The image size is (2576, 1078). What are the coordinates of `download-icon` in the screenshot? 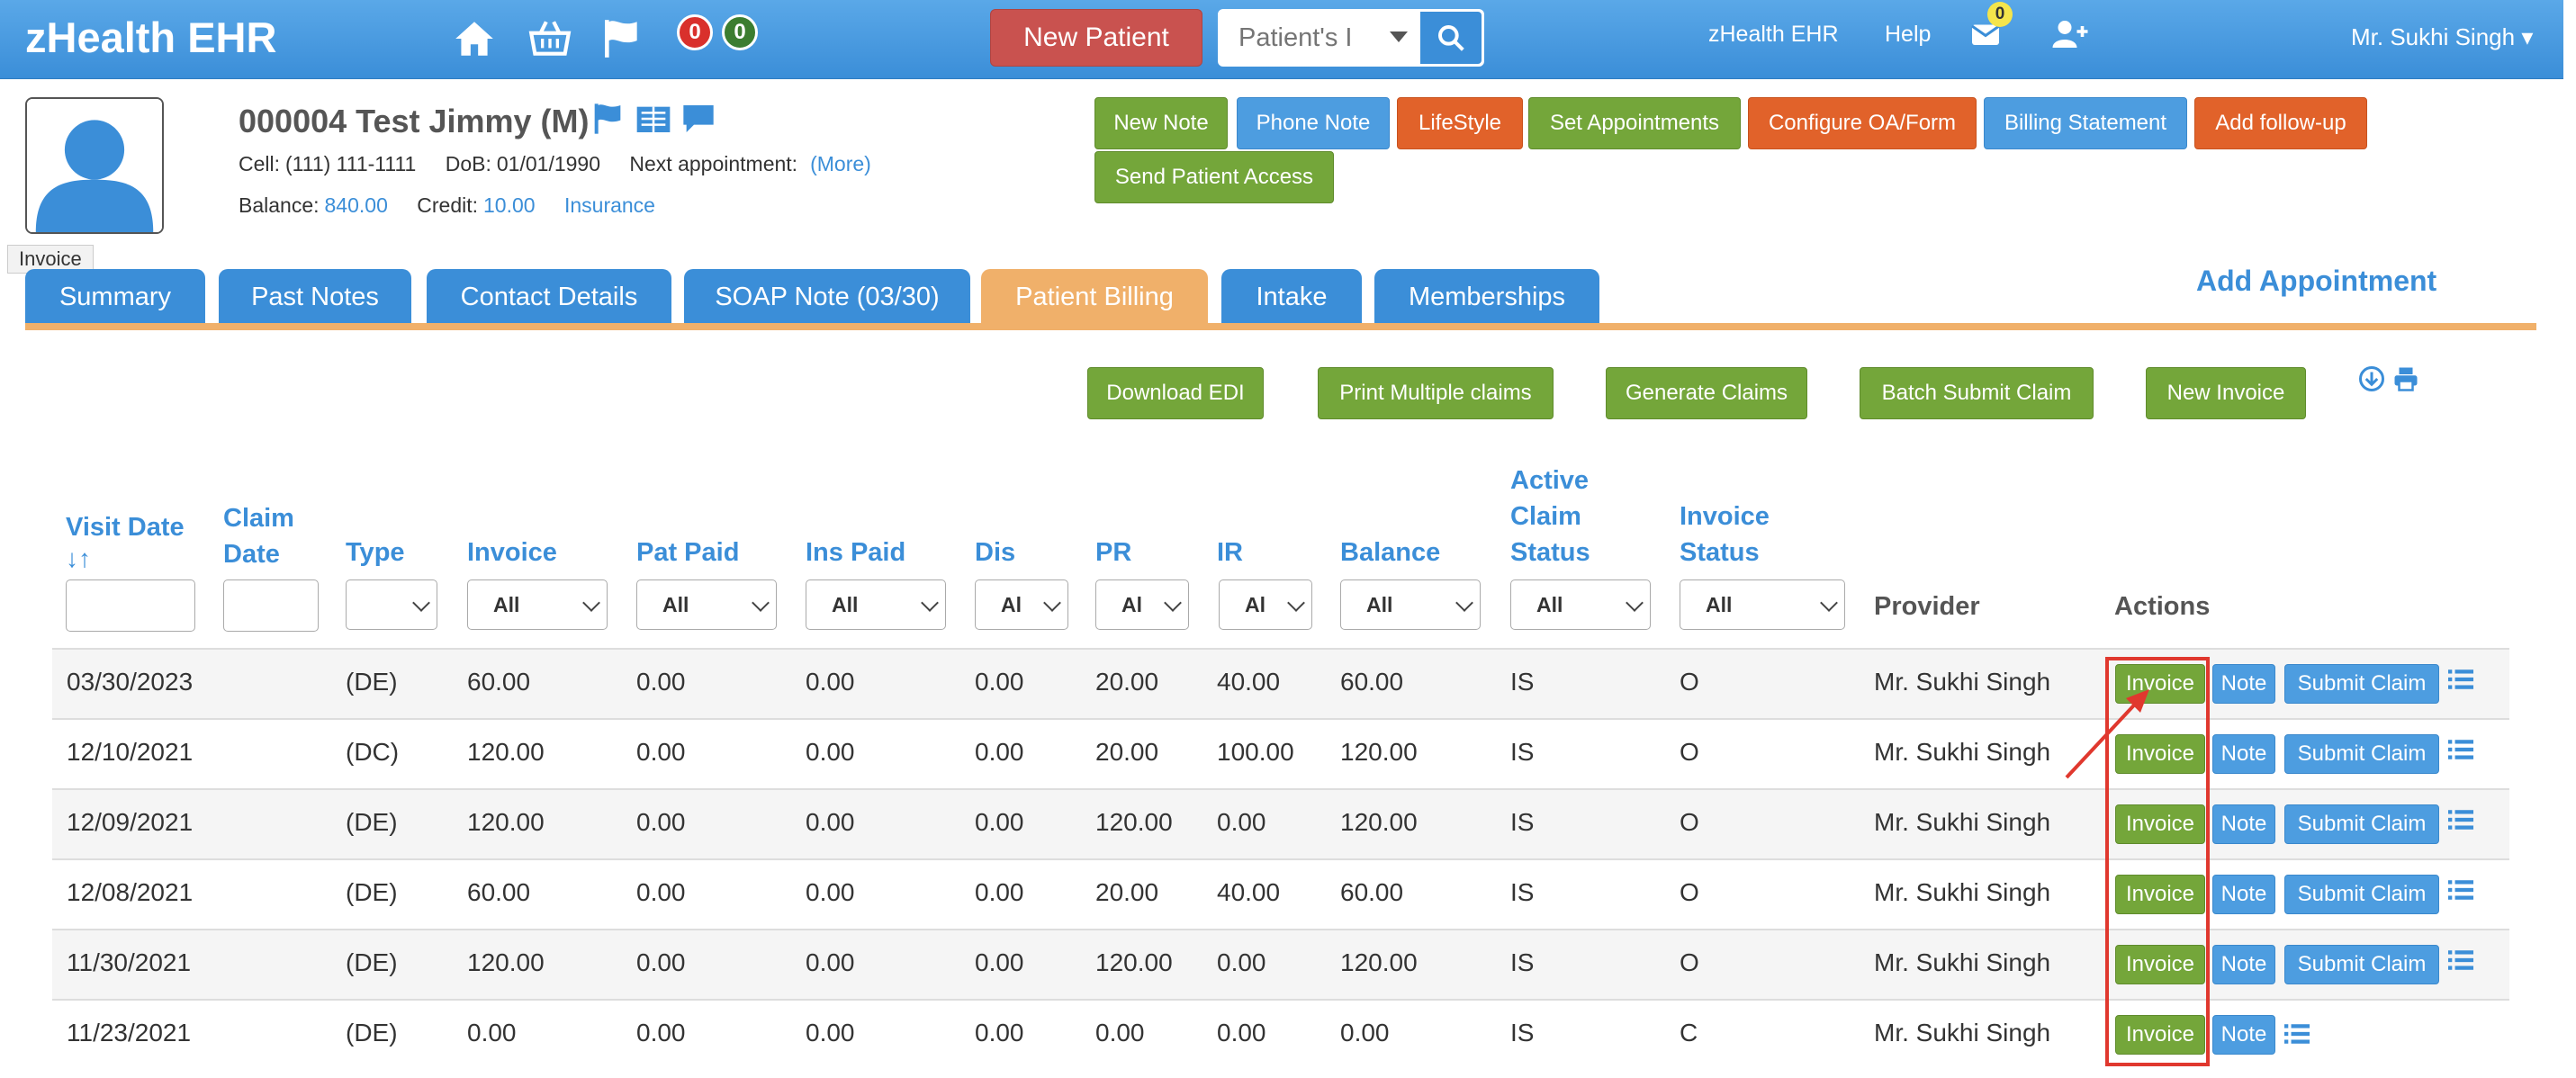 It's located at (2371, 378).